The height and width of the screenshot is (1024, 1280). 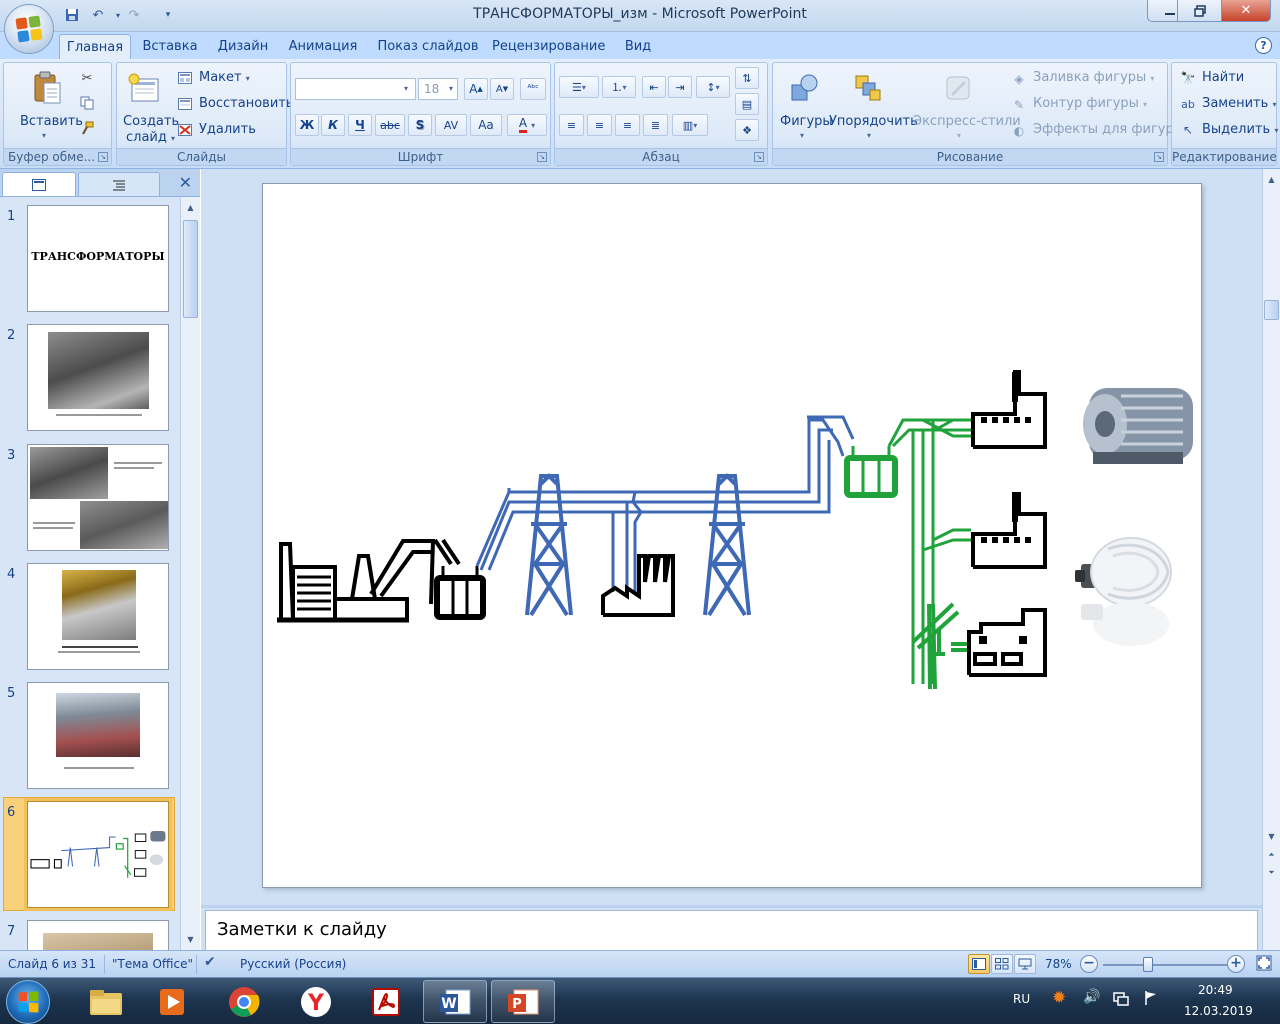 I want to click on font-name-dropdown-icon: ▾, so click(x=406, y=88).